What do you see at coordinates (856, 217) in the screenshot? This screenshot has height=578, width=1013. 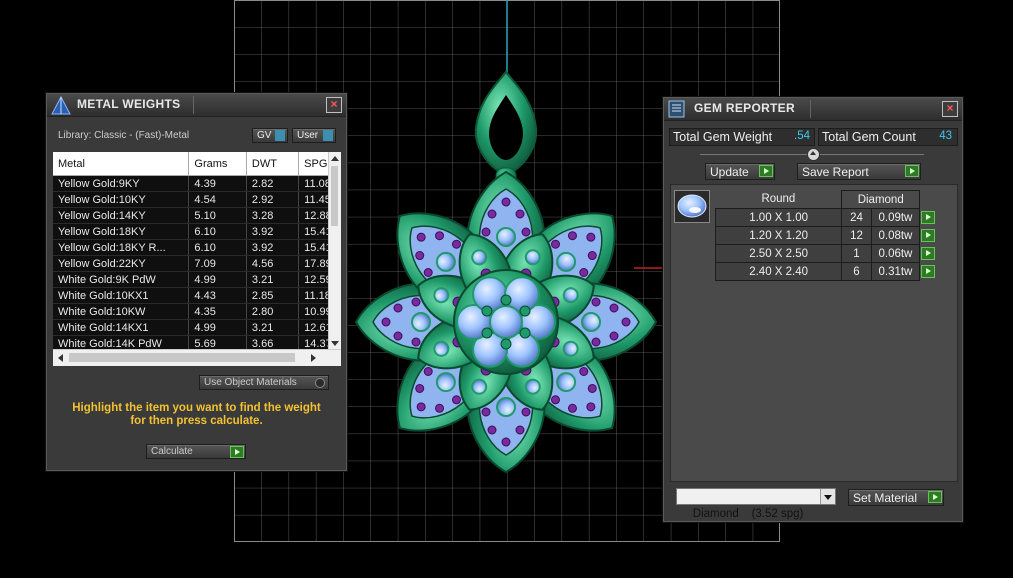 I see `gem-count-cell: 24` at bounding box center [856, 217].